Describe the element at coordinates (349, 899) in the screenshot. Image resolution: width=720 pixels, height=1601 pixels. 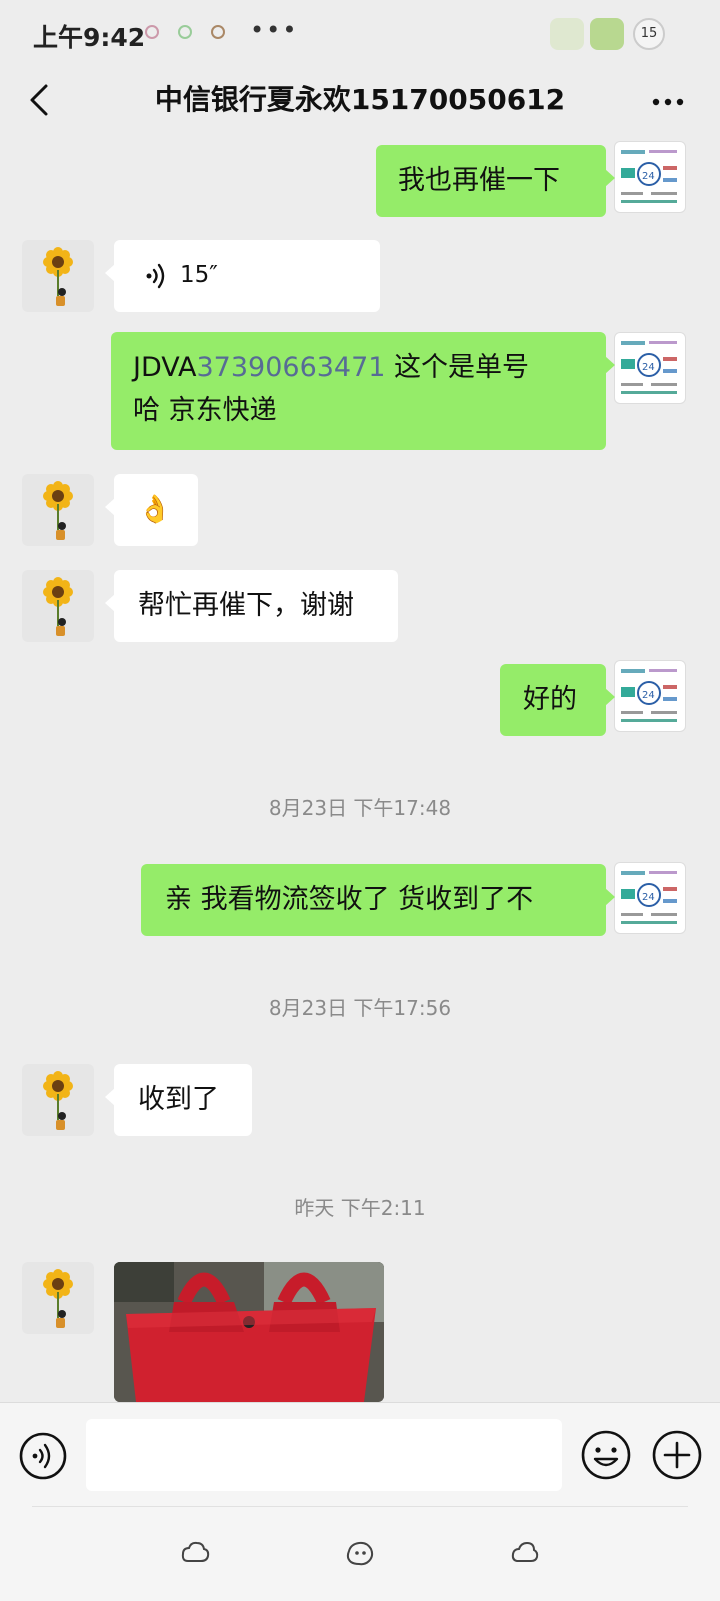
I see `message-text: 亲 我看物流签收了 货收到了不` at that location.